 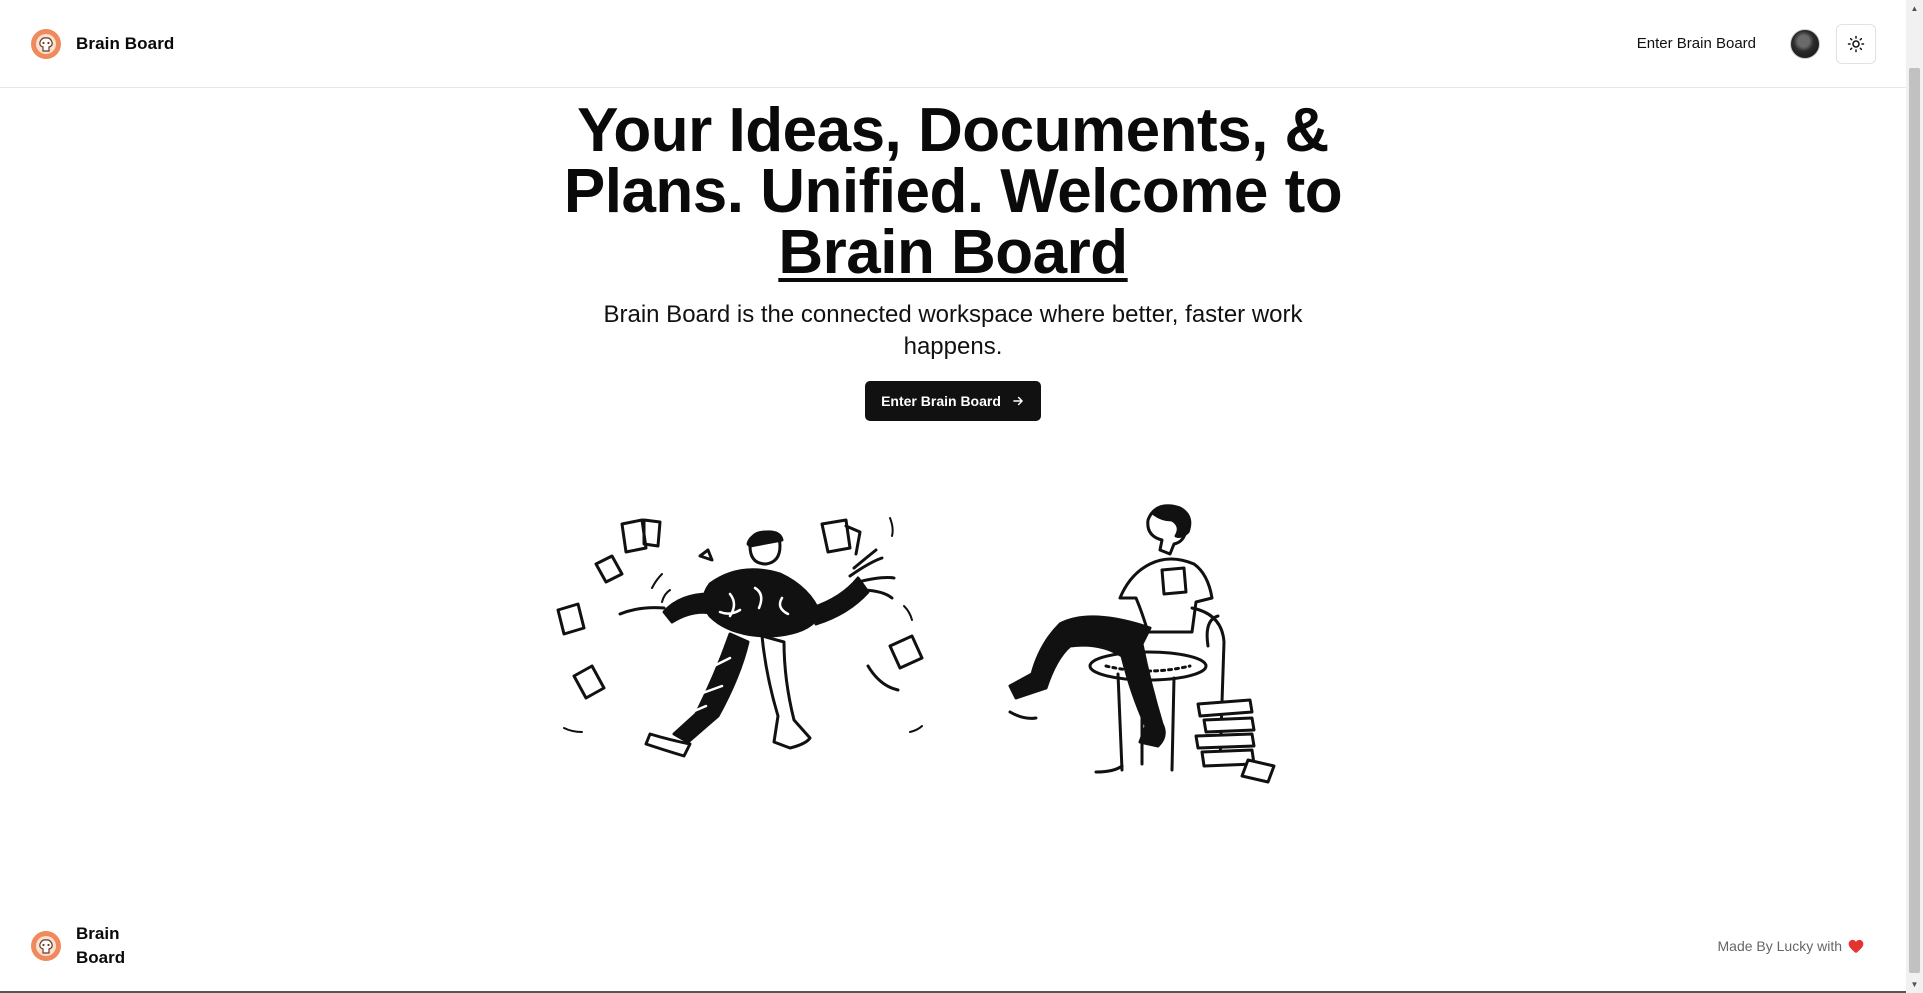 I want to click on sun-icon, so click(x=1856, y=43).